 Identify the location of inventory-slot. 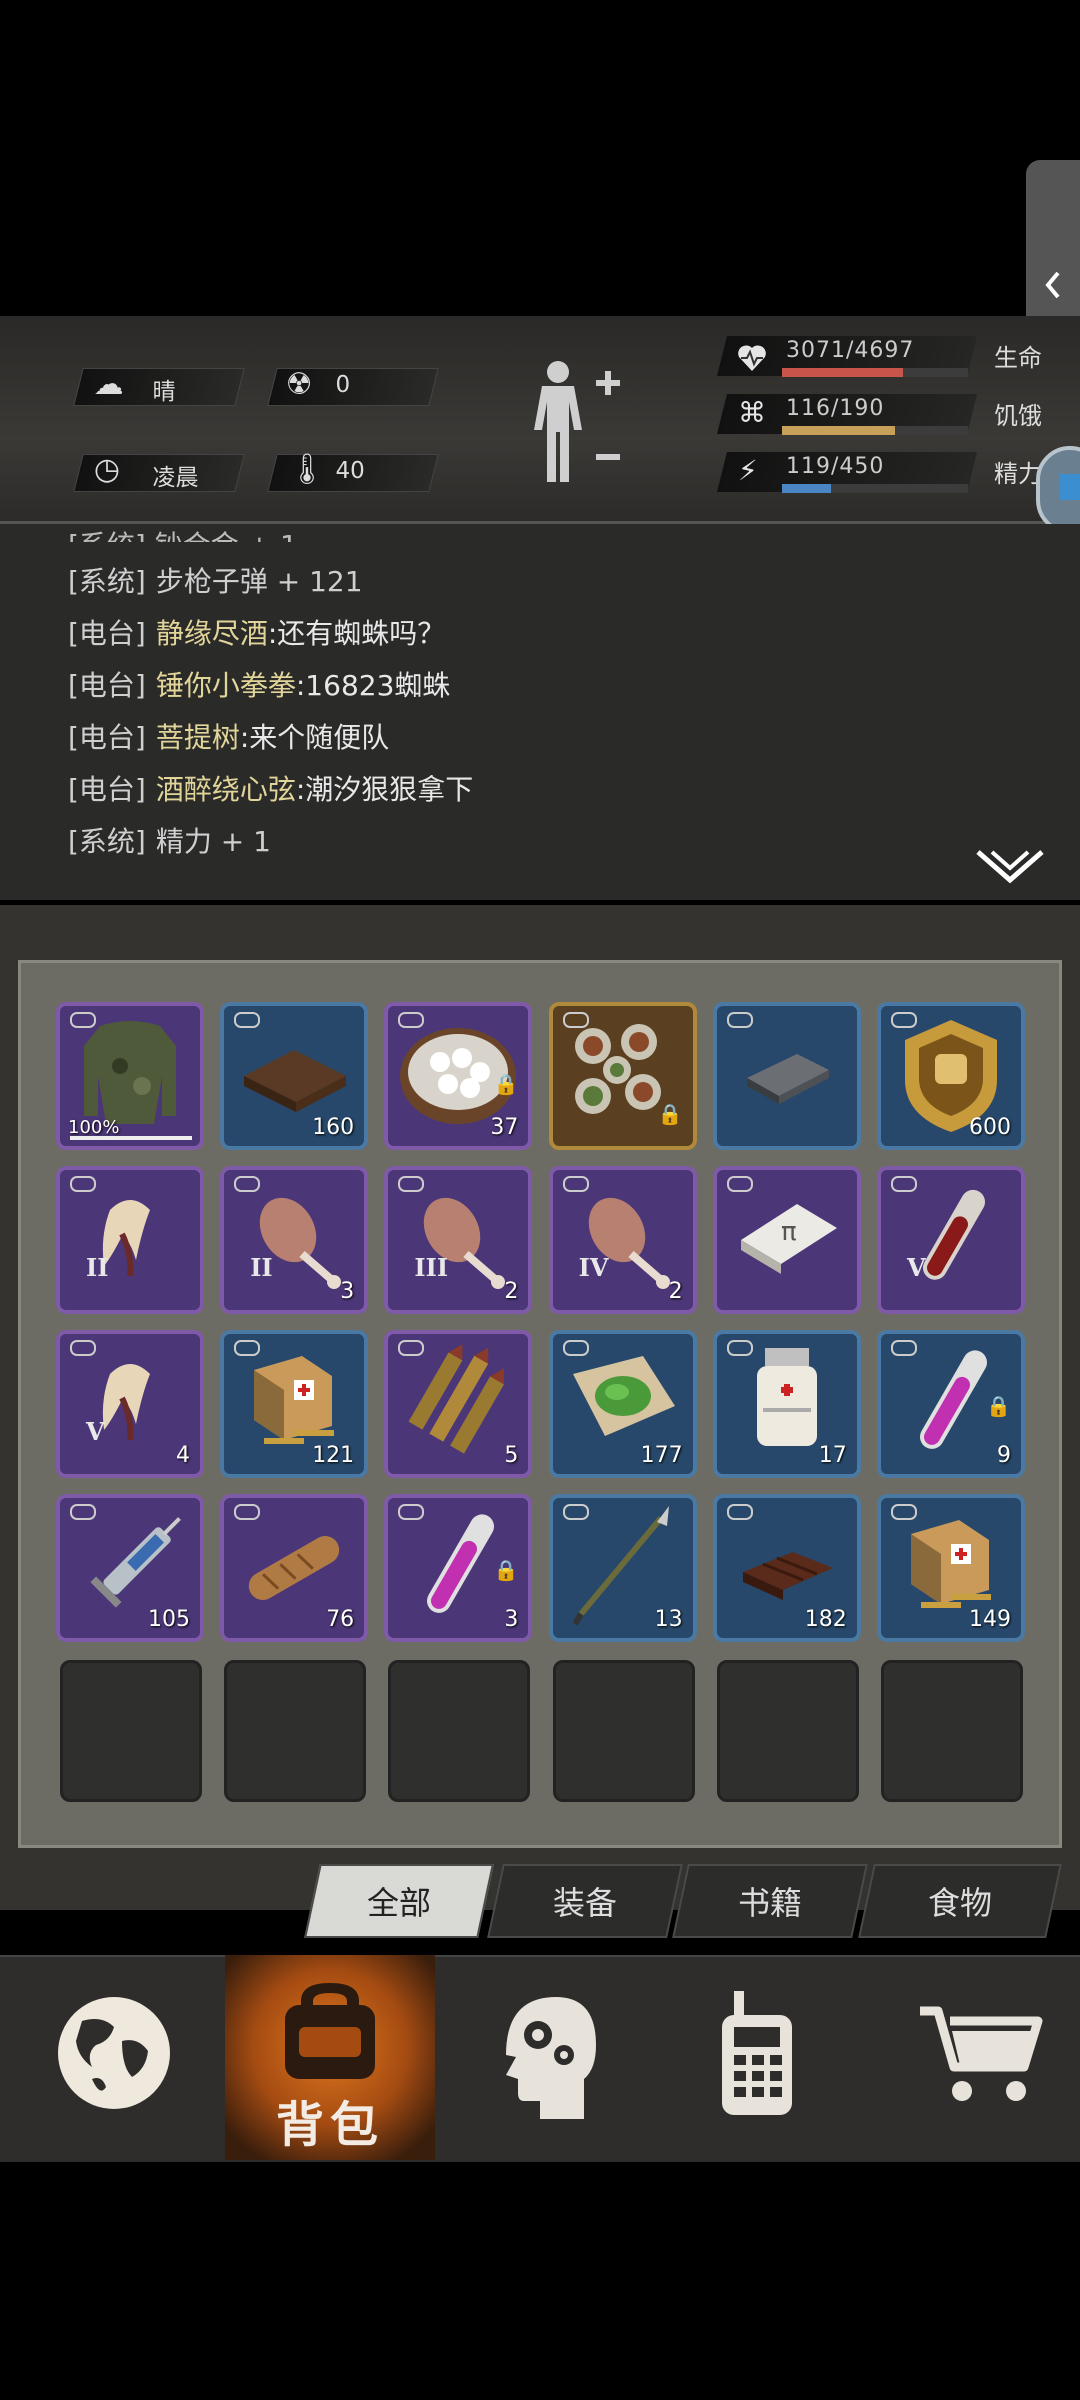
(786, 1076).